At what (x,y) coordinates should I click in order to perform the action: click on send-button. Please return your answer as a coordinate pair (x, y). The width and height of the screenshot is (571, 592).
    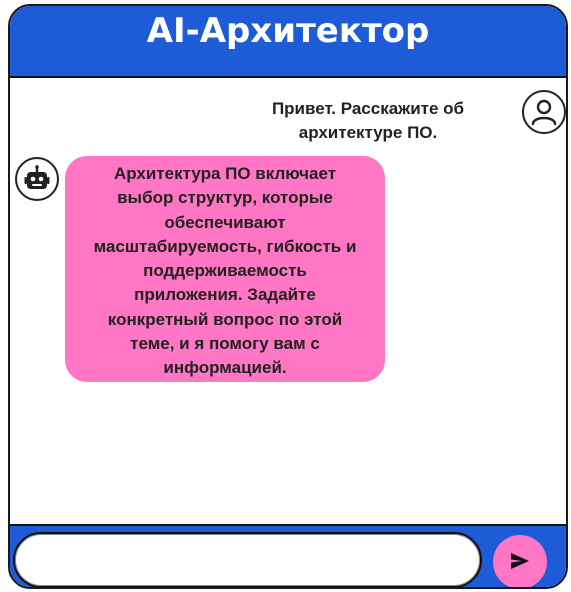
    Looking at the image, I should click on (520, 561).